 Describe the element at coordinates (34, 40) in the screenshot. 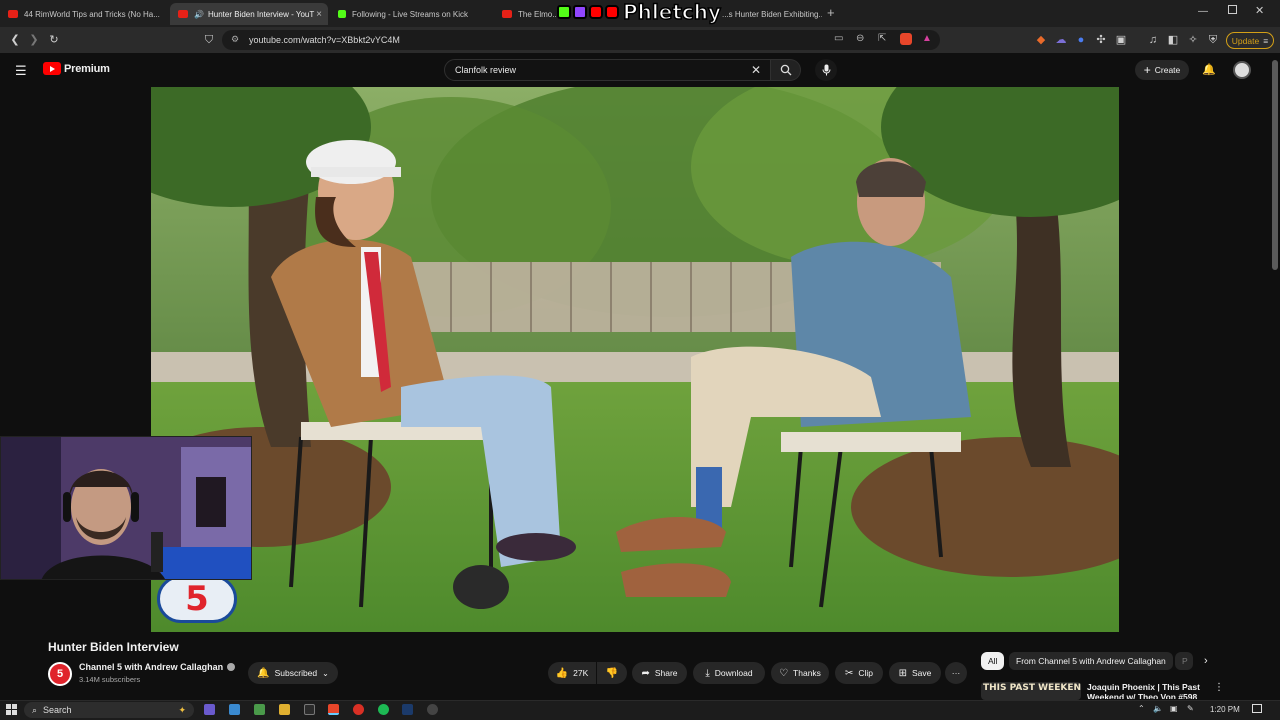

I see `forward-icon: ❯` at that location.